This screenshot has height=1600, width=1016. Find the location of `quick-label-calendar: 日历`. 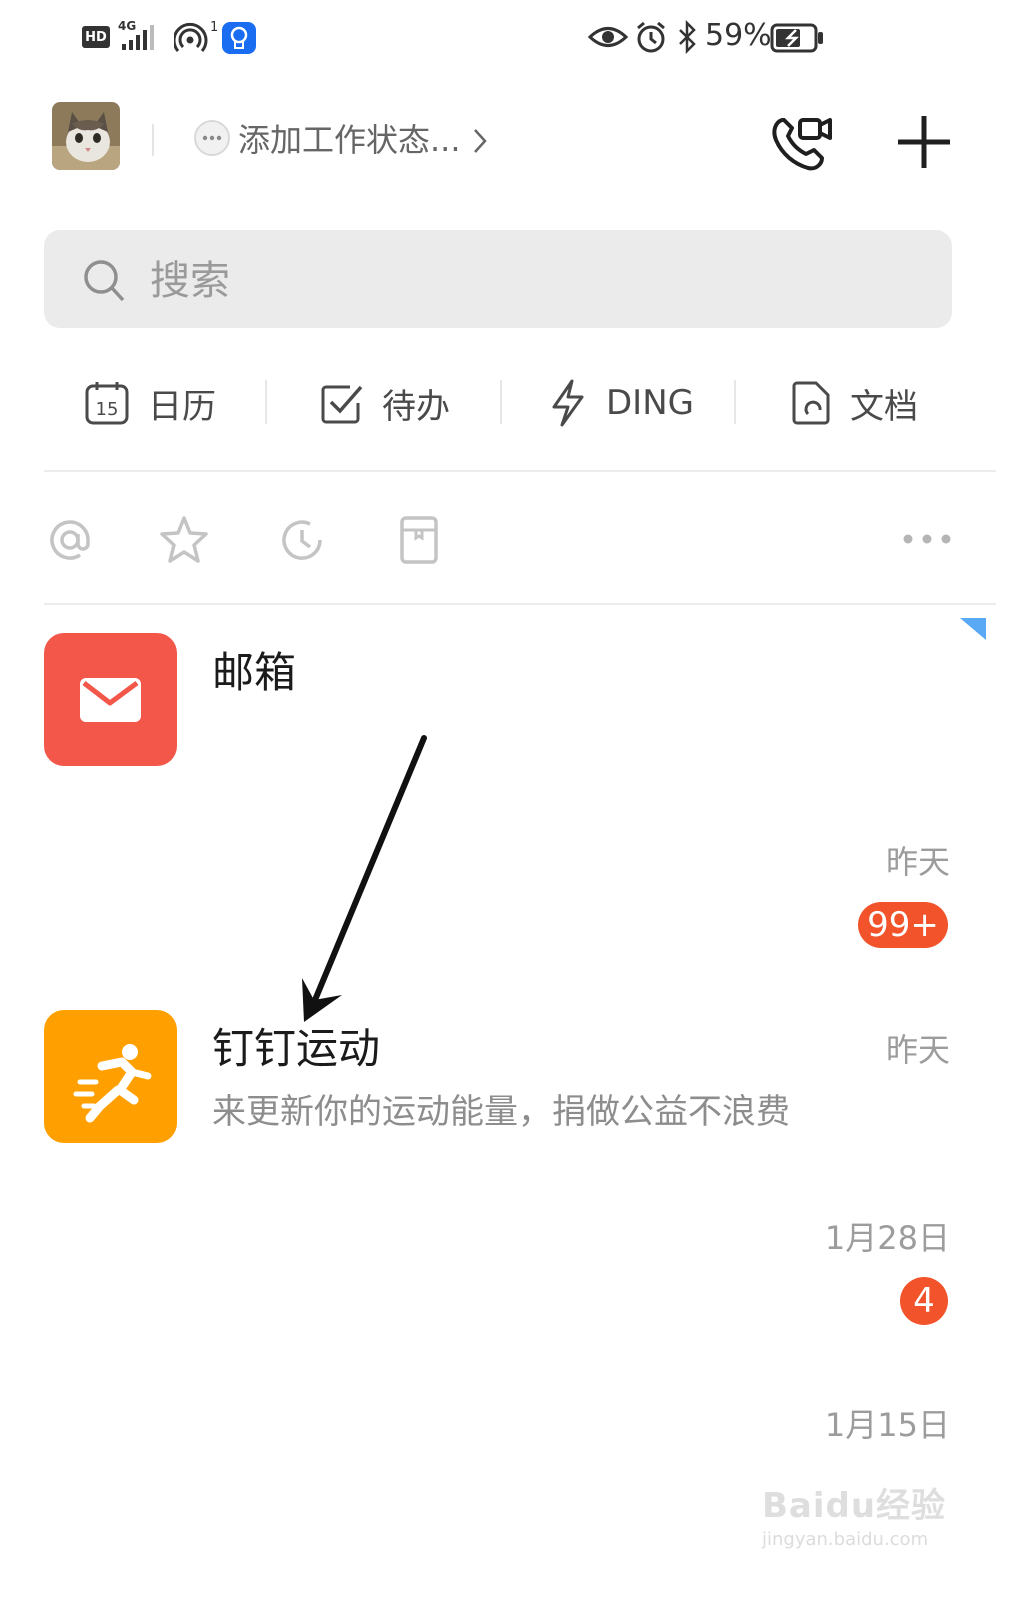

quick-label-calendar: 日历 is located at coordinates (182, 406).